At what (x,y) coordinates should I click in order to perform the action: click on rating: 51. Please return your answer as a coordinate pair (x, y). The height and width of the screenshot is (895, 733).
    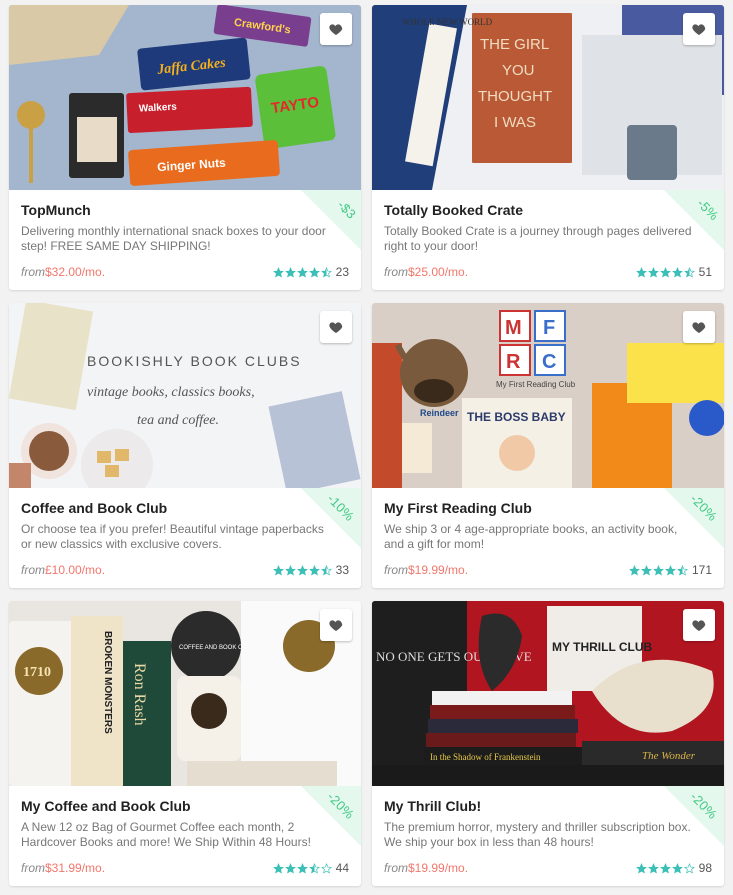
    Looking at the image, I should click on (673, 272).